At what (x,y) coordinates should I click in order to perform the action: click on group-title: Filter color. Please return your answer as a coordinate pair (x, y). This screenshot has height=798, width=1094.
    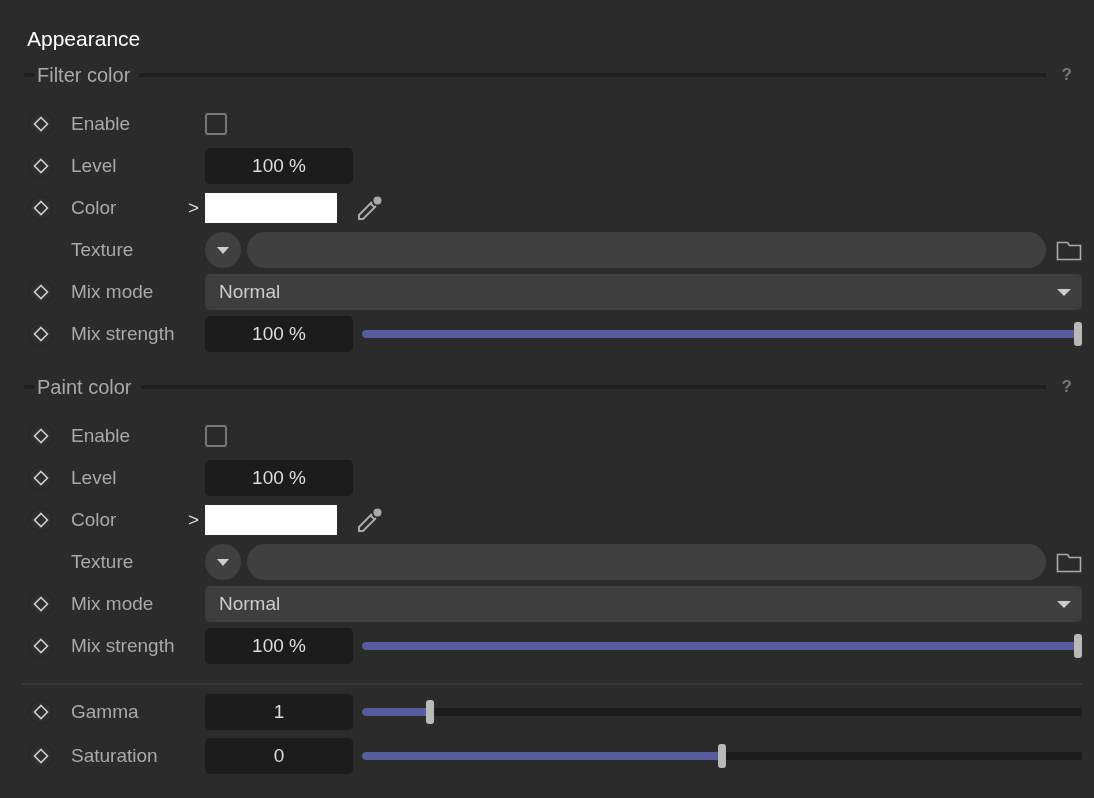
    Looking at the image, I should click on (84, 75).